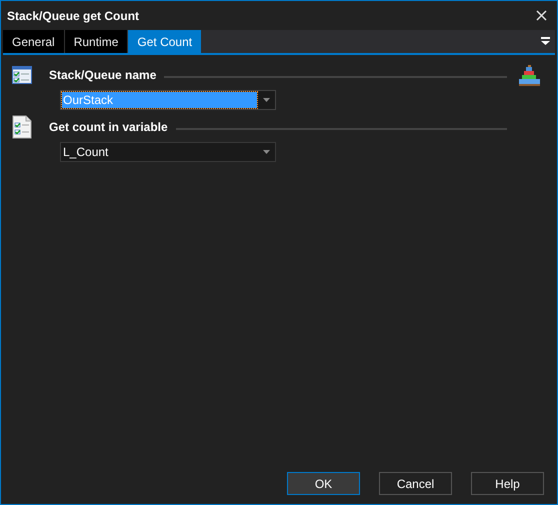 Image resolution: width=558 pixels, height=505 pixels. I want to click on section-label: Stack/Queue name, so click(102, 75).